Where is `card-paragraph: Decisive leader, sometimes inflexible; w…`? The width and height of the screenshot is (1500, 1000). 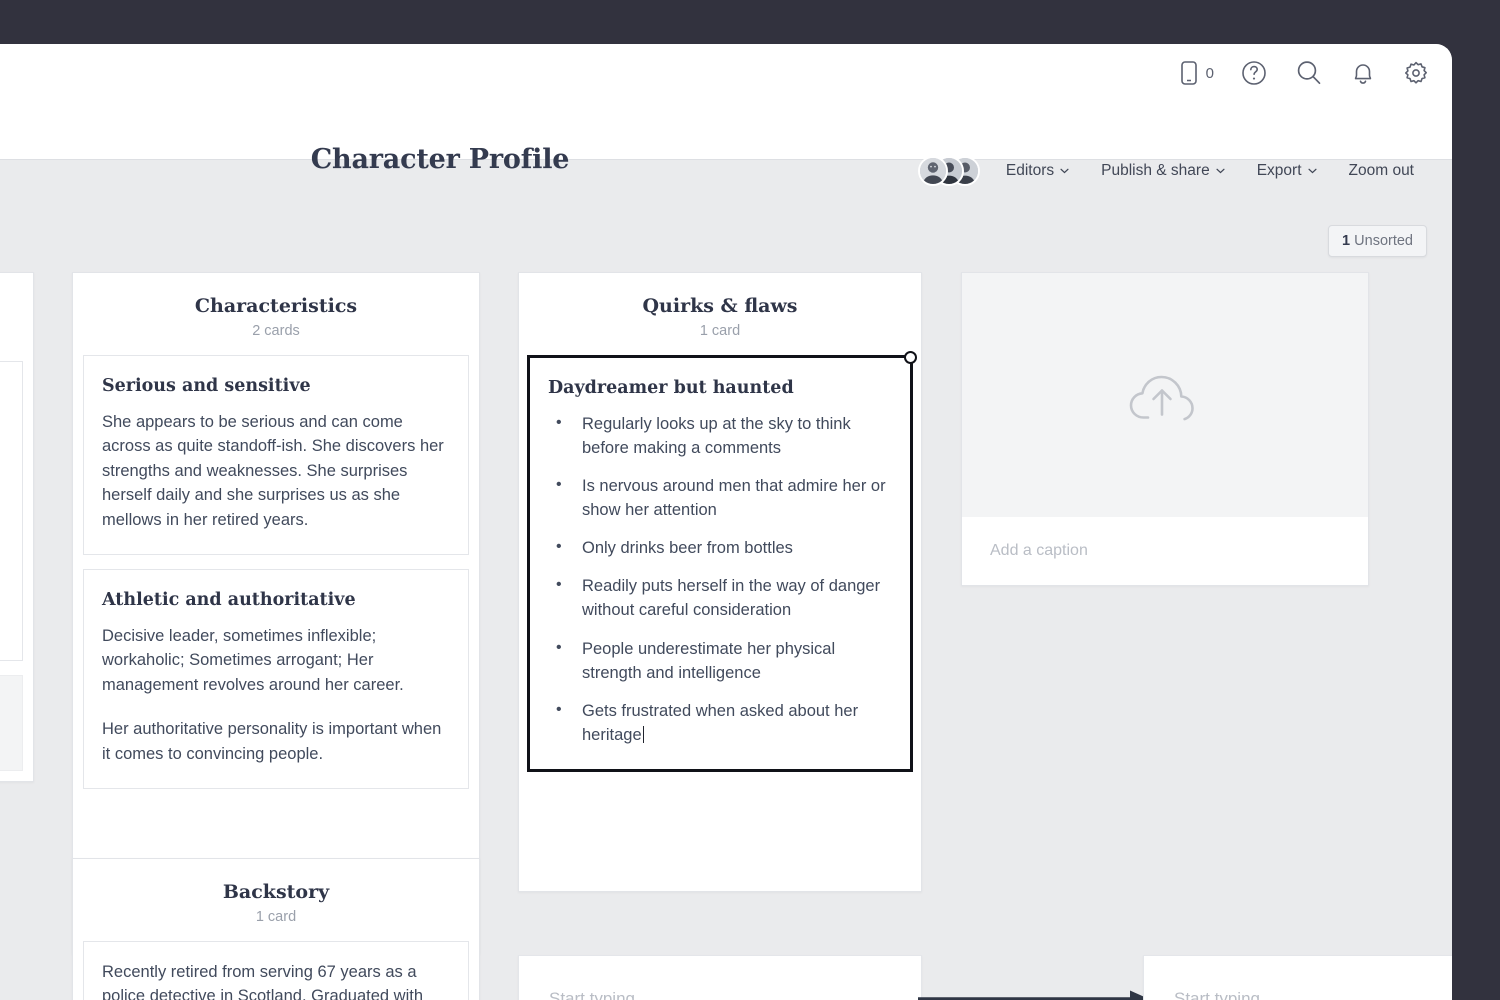 card-paragraph: Decisive leader, sometimes inflexible; w… is located at coordinates (253, 660).